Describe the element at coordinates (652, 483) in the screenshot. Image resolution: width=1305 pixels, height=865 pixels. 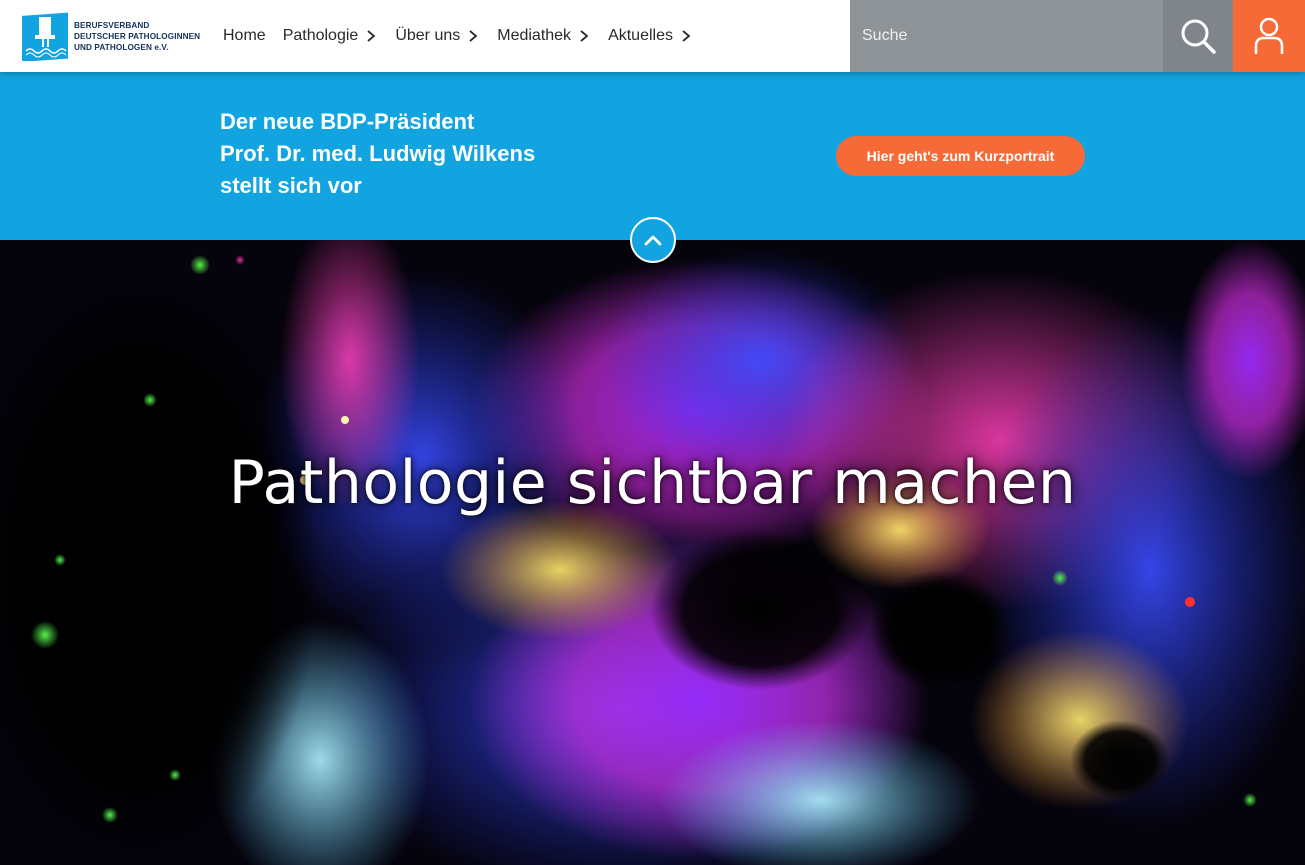
I see `hero-title: Pathologie sichtbar machen` at that location.